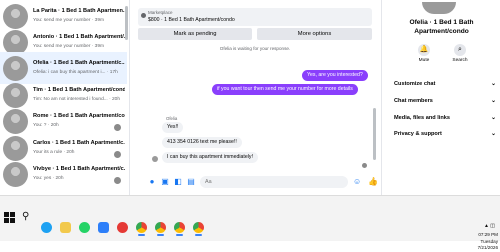  Describe the element at coordinates (335, 75) in the screenshot. I see `outgoing-message: Yes, are you interested?` at that location.